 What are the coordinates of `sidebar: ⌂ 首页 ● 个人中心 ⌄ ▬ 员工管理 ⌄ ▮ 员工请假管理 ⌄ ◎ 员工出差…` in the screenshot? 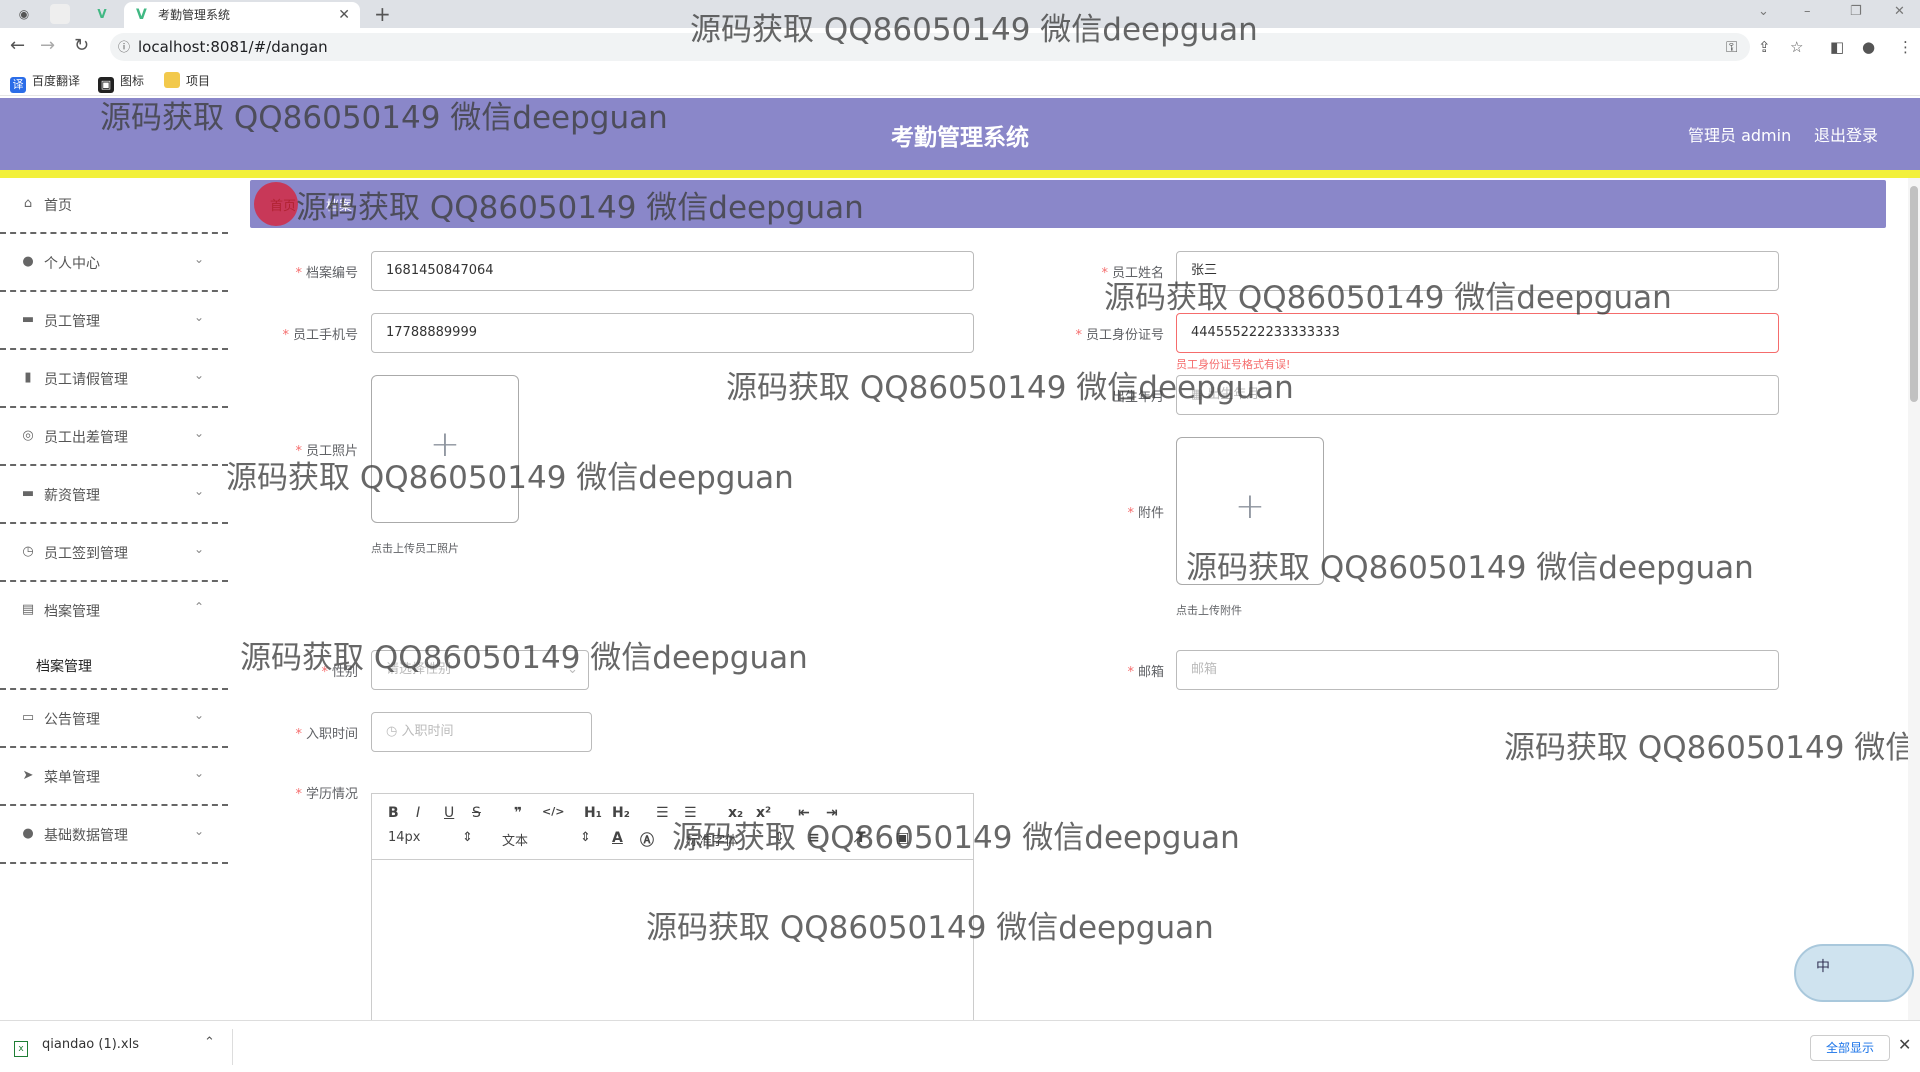 It's located at (114, 599).